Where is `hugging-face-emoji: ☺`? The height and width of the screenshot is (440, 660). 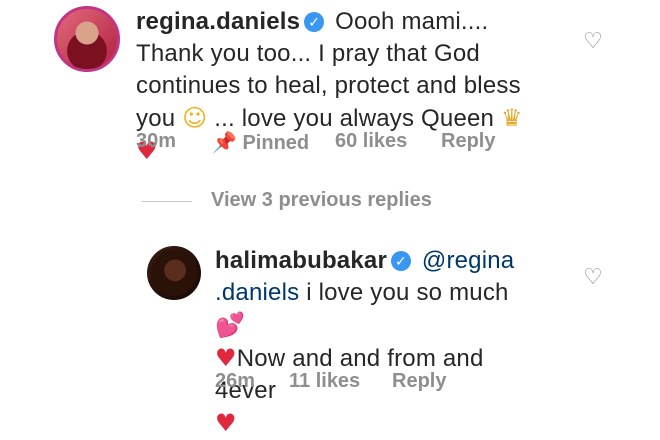 hugging-face-emoji: ☺ is located at coordinates (195, 118).